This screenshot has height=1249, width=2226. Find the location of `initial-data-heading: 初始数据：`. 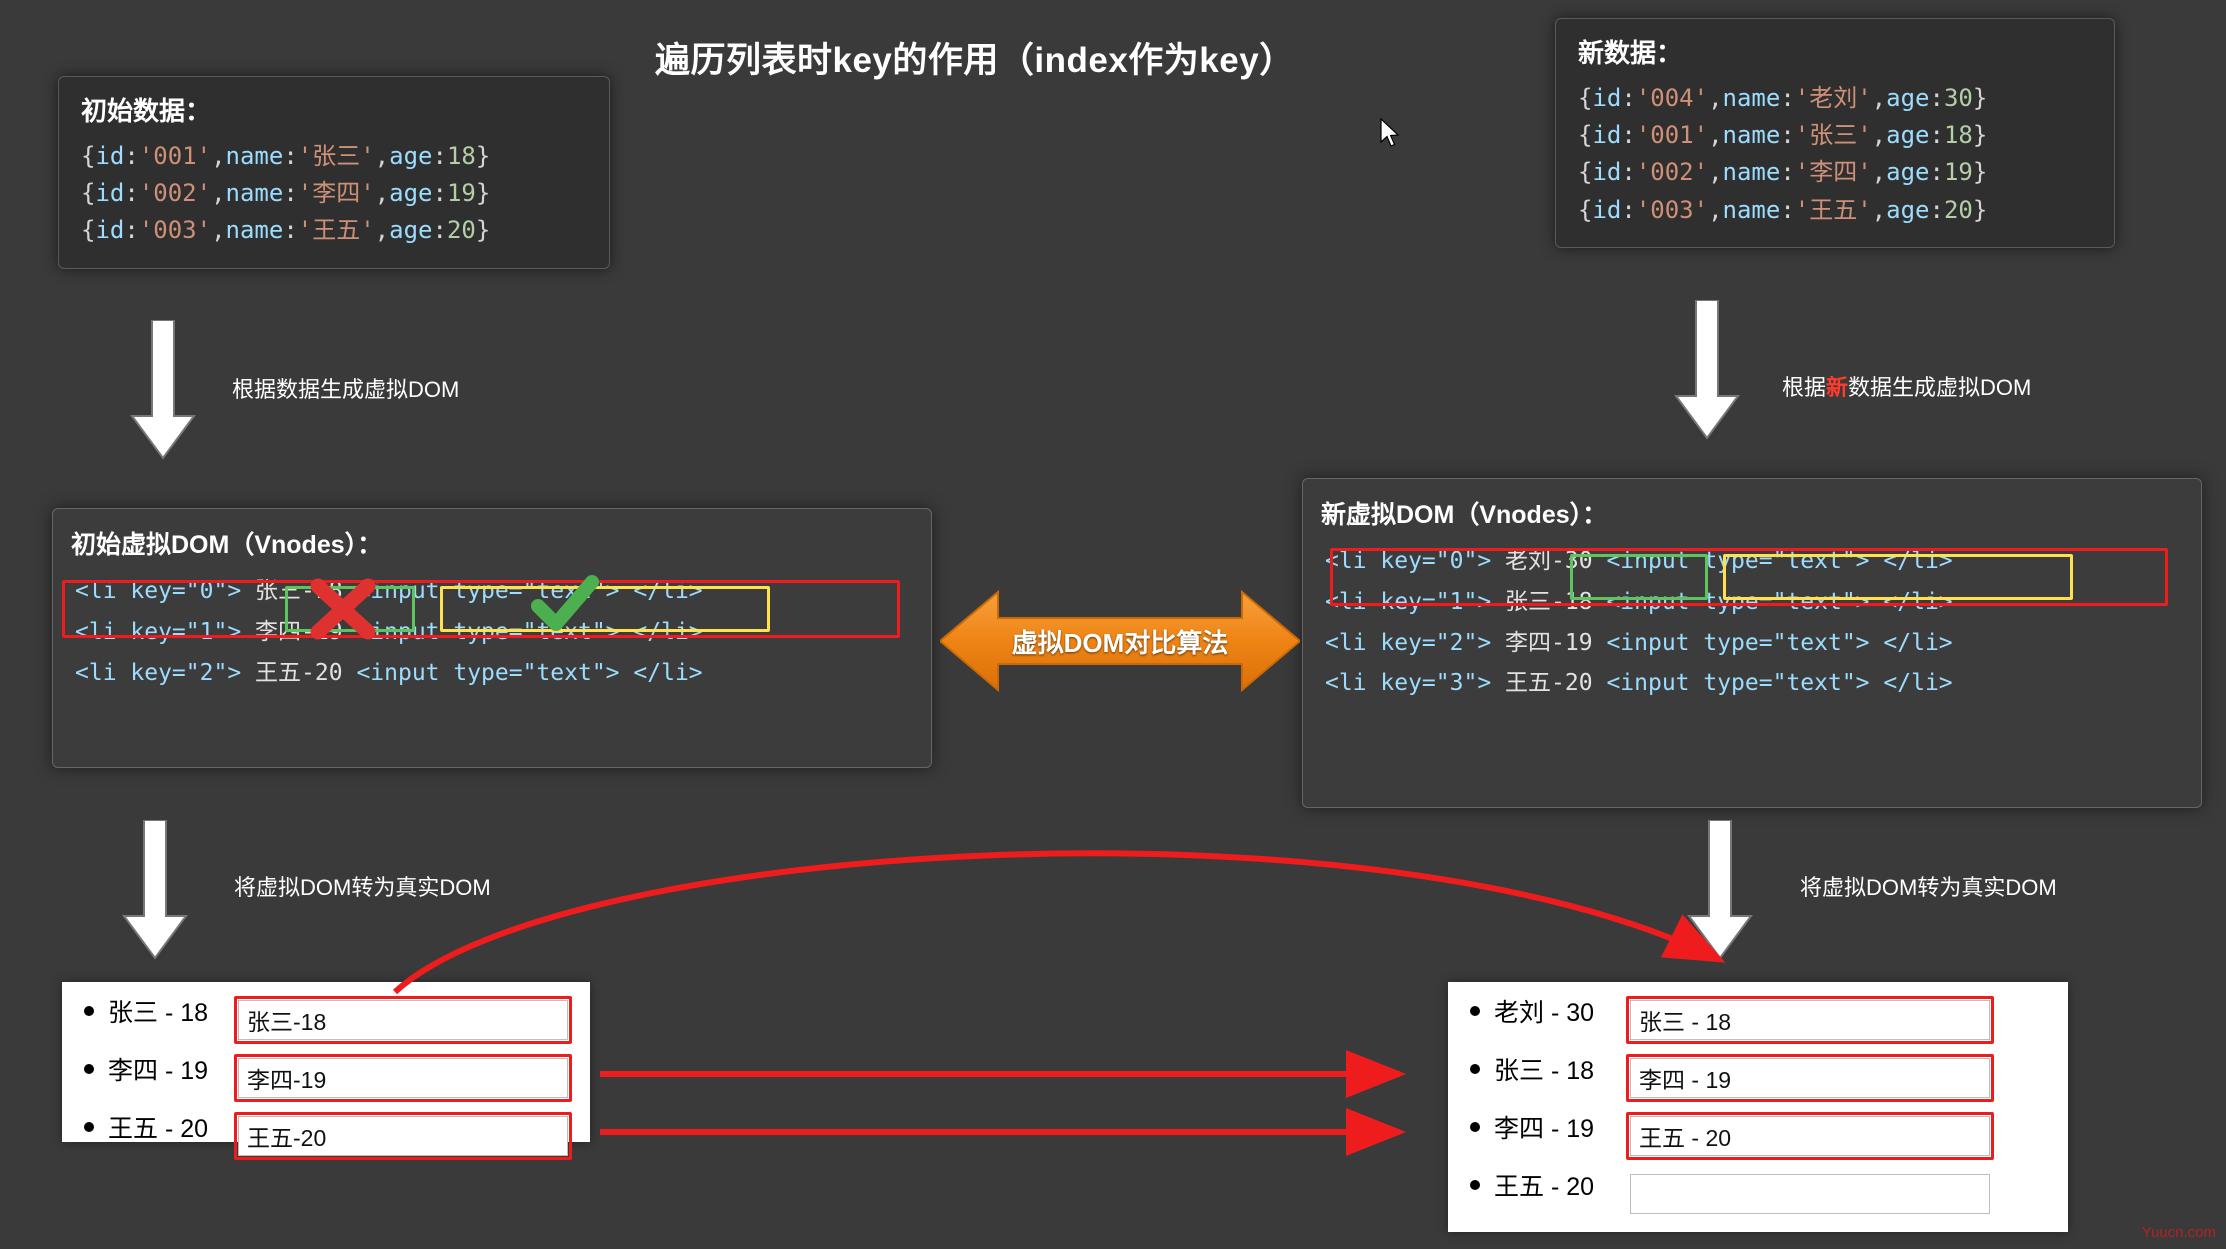

initial-data-heading: 初始数据： is located at coordinates (146, 111).